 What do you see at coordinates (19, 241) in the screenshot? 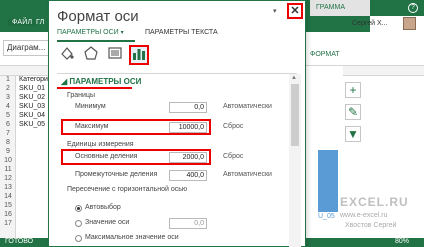
I see `status-ready: ГОТОВО` at bounding box center [19, 241].